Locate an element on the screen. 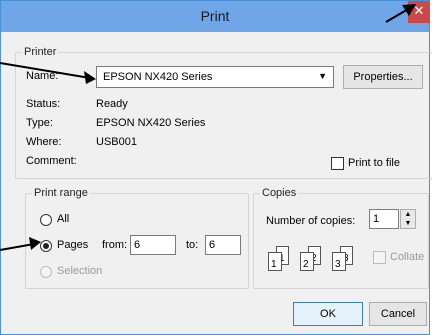  print-range-selection-radio is located at coordinates (46, 272).